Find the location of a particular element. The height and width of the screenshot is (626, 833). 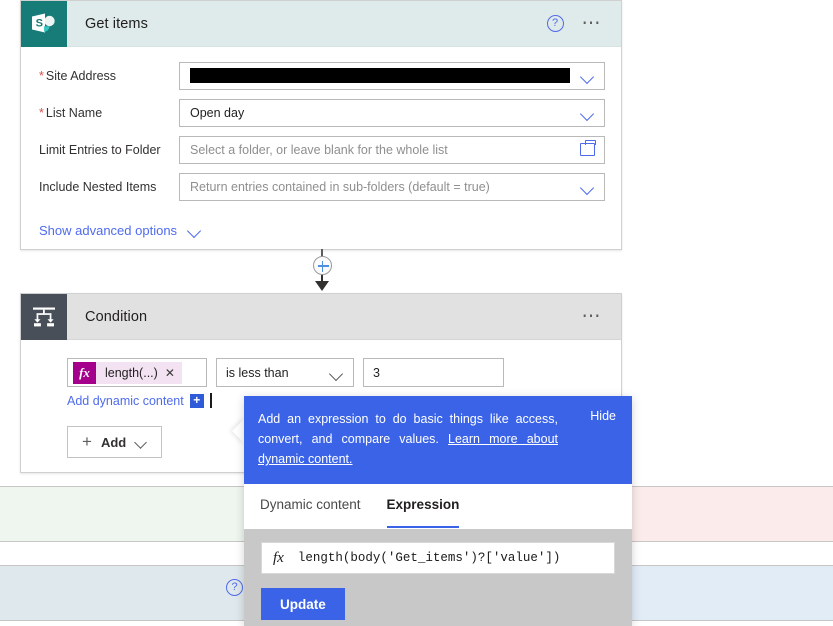

condition-branch-icon is located at coordinates (44, 316).